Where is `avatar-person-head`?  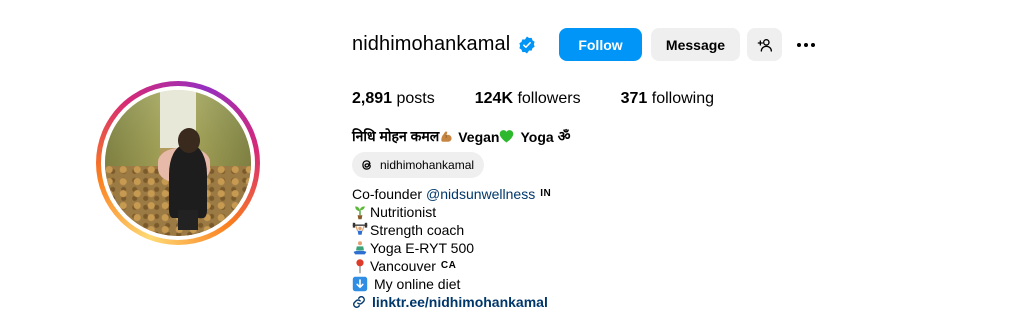
avatar-person-head is located at coordinates (189, 140).